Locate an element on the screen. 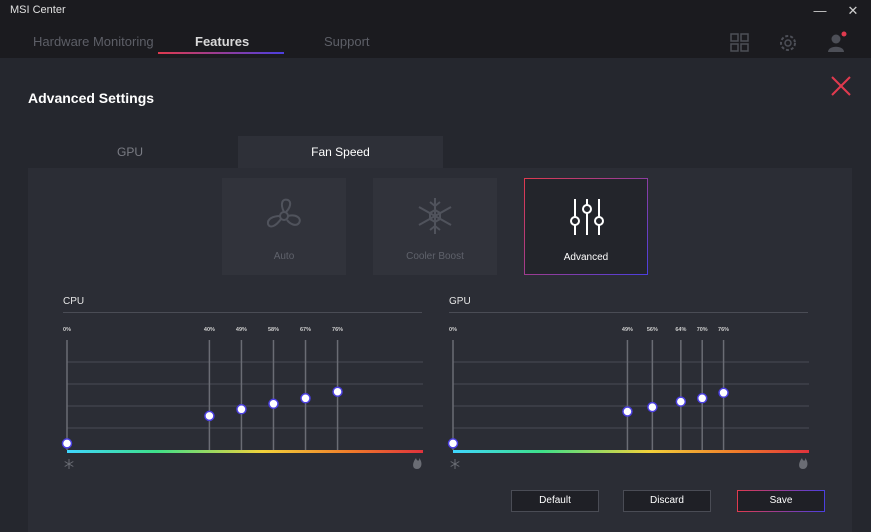 The width and height of the screenshot is (871, 532). tab-features: Features is located at coordinates (222, 41).